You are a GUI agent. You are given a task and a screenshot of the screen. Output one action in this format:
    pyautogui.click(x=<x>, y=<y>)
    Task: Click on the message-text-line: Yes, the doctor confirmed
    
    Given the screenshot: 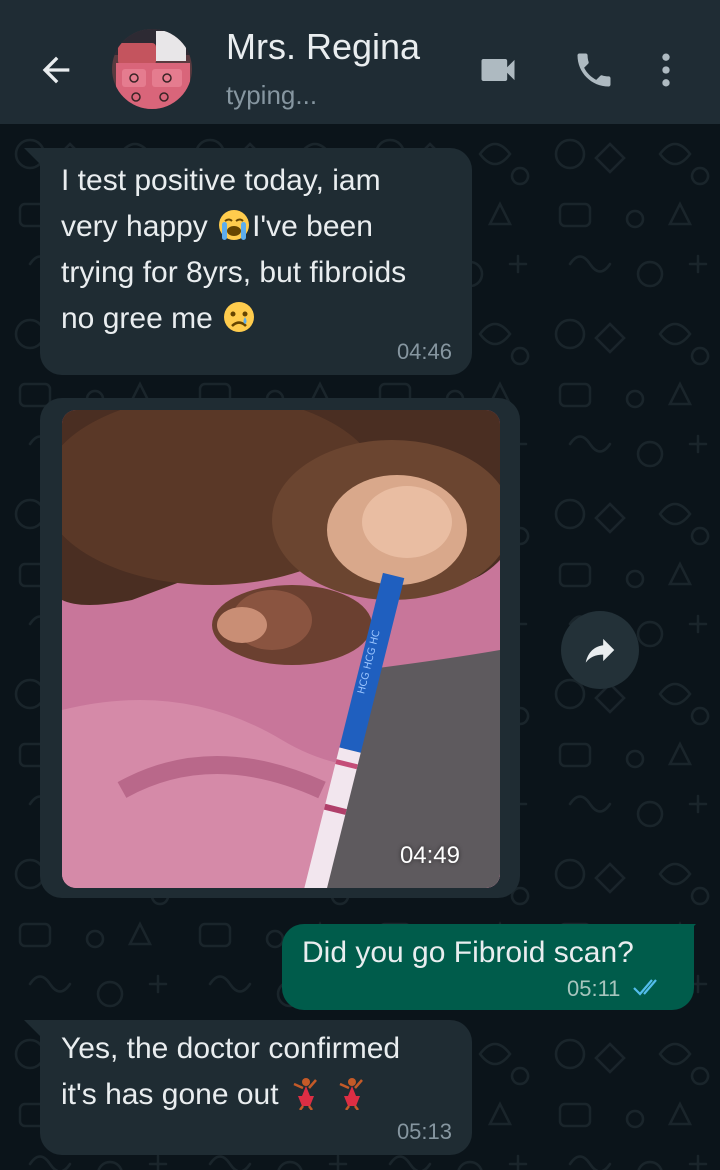 What is the action you would take?
    pyautogui.click(x=231, y=1048)
    